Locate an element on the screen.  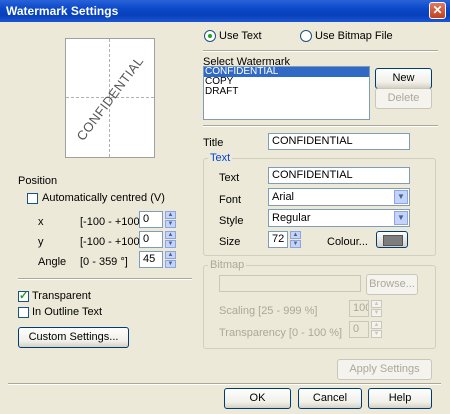
style-select-value: Regular is located at coordinates (291, 218).